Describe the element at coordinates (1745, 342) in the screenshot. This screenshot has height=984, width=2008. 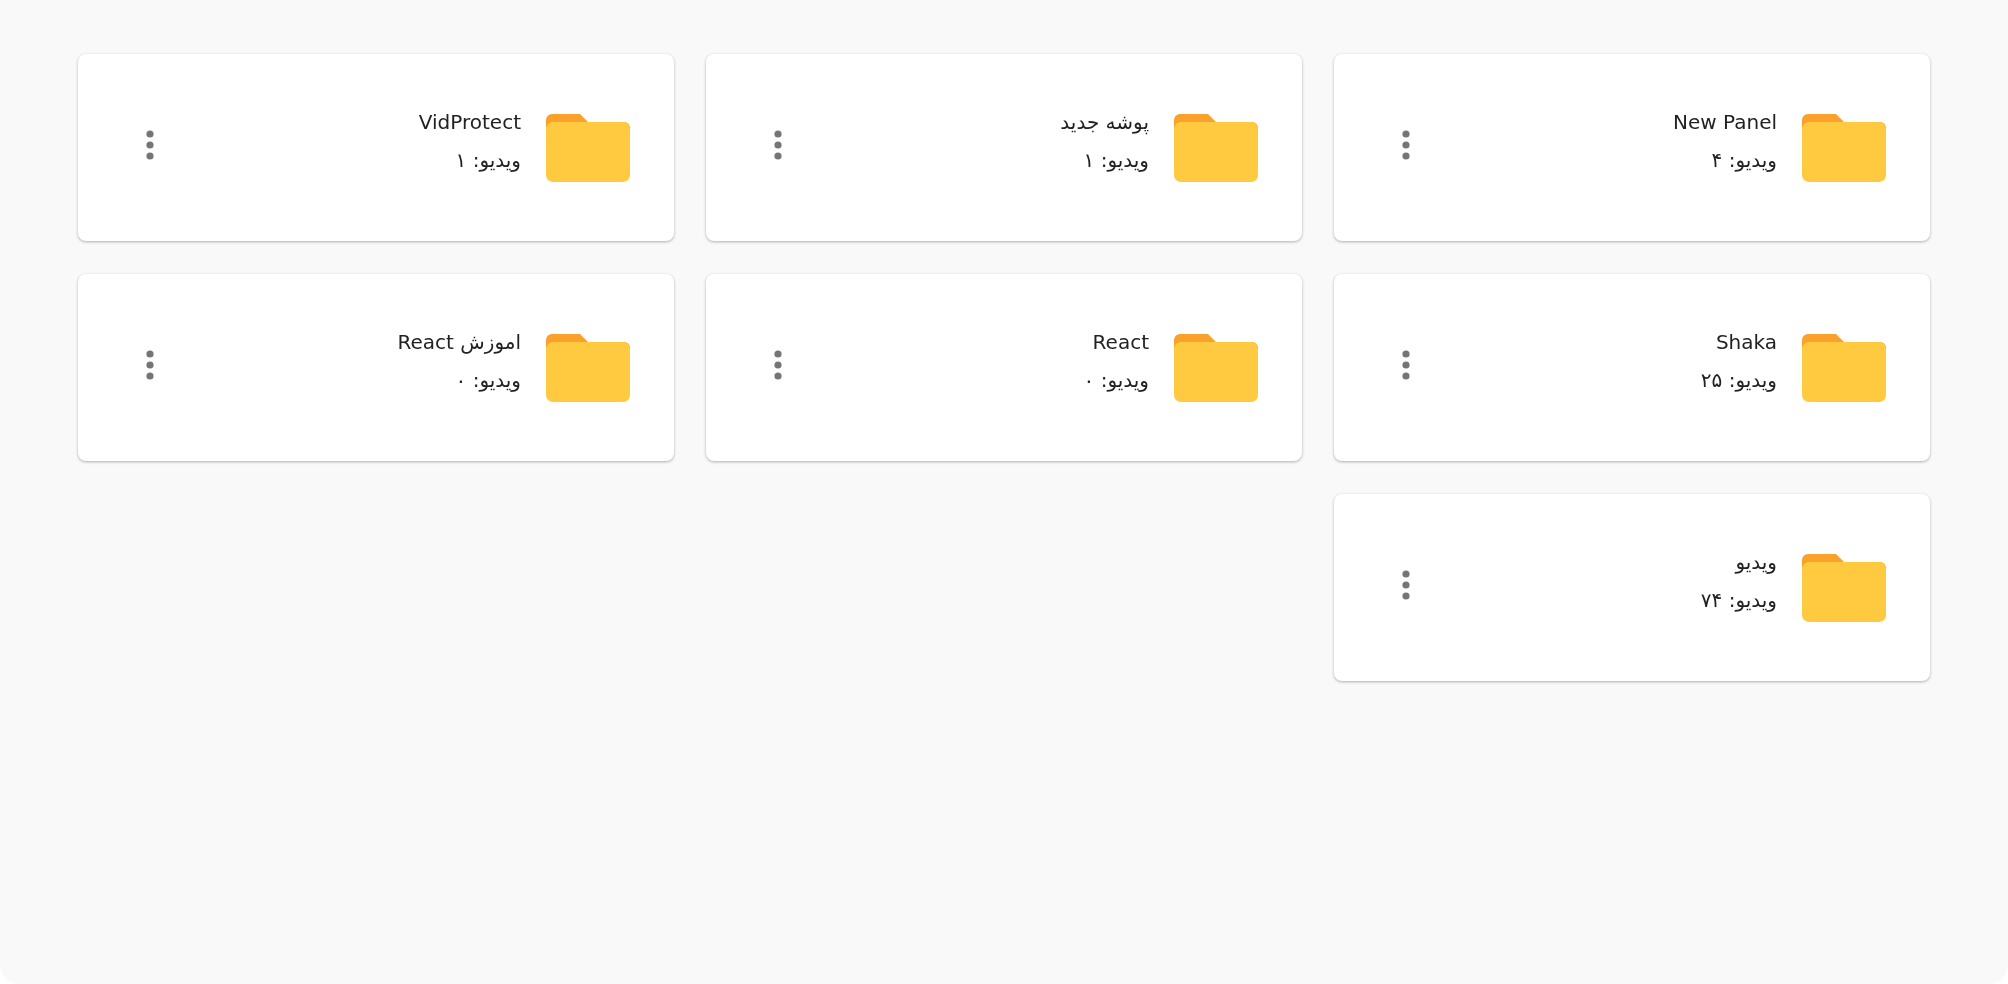
I see `folder-name: Shaka` at that location.